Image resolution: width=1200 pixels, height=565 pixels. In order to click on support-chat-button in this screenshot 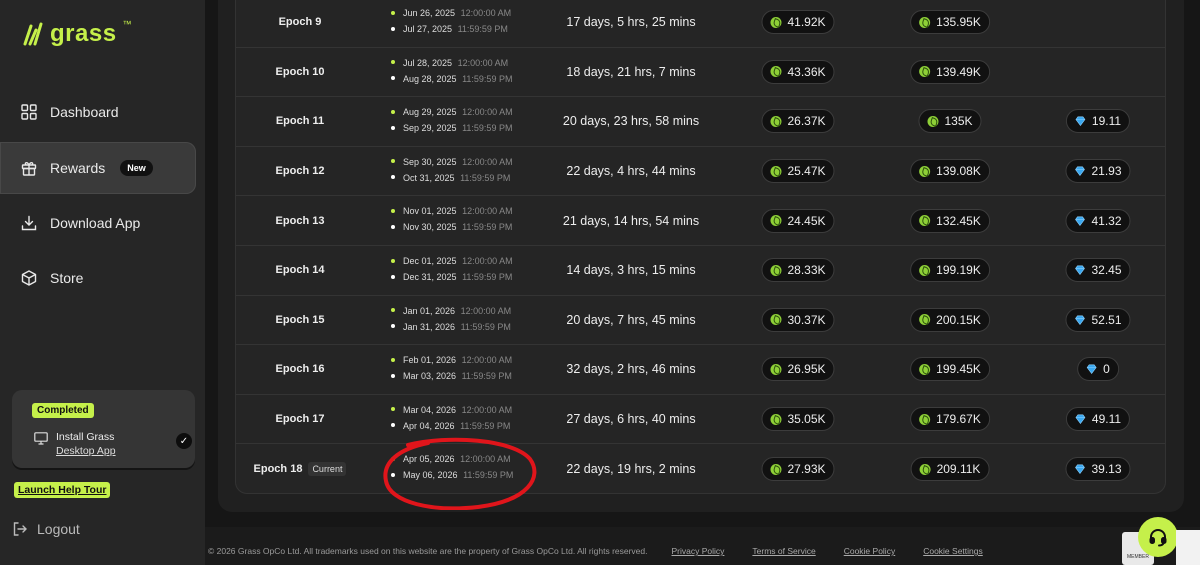, I will do `click(1158, 537)`.